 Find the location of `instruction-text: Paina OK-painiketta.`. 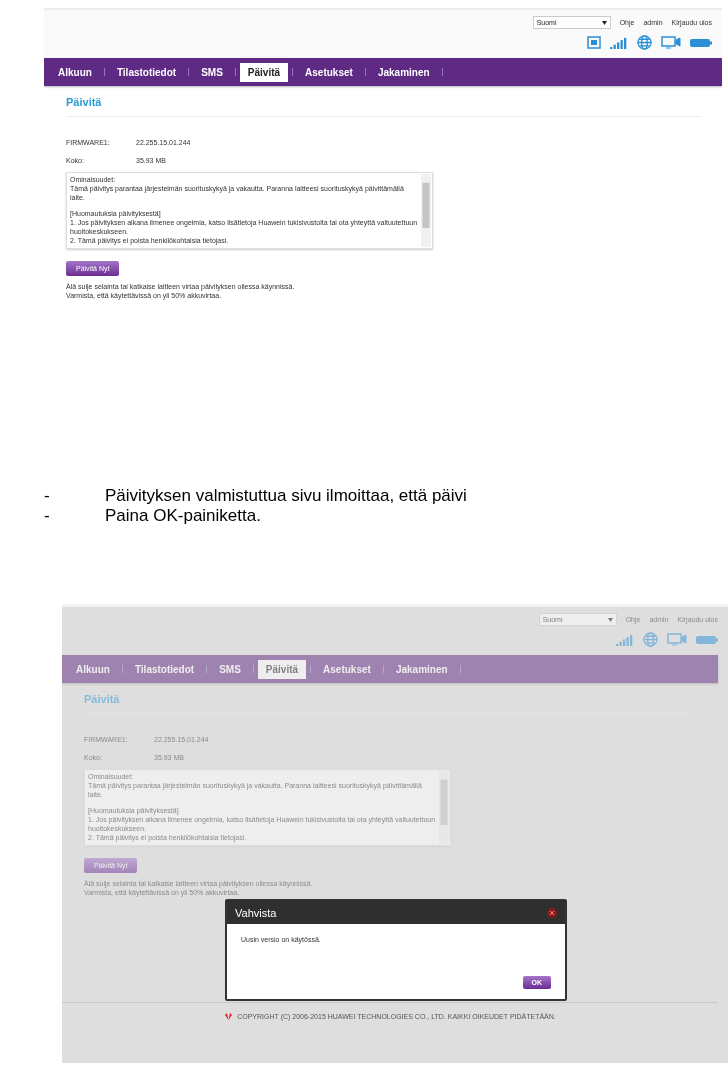

instruction-text: Paina OK-painiketta. is located at coordinates (183, 516).